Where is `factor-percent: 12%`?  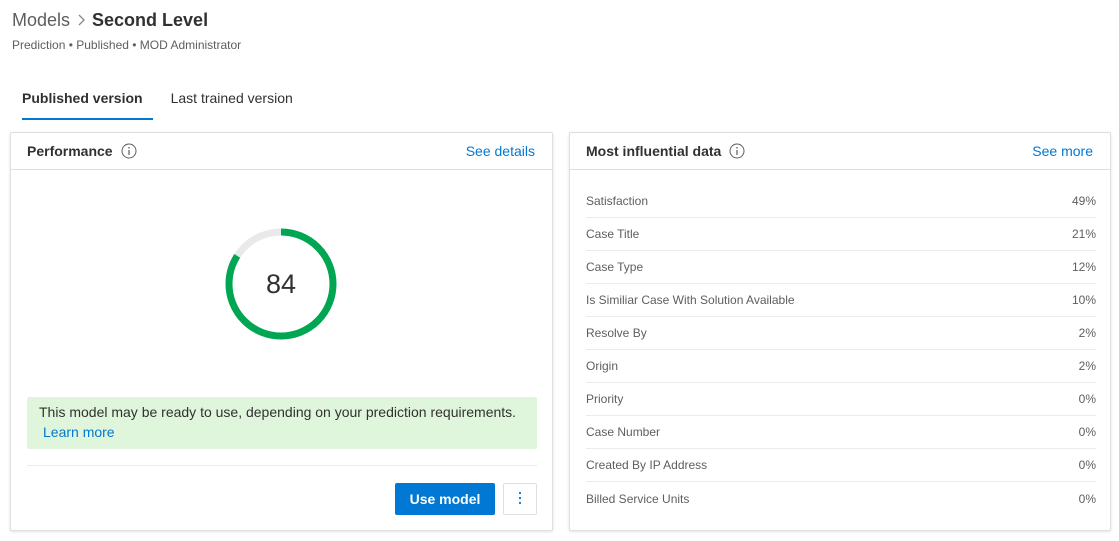
factor-percent: 12% is located at coordinates (1083, 267).